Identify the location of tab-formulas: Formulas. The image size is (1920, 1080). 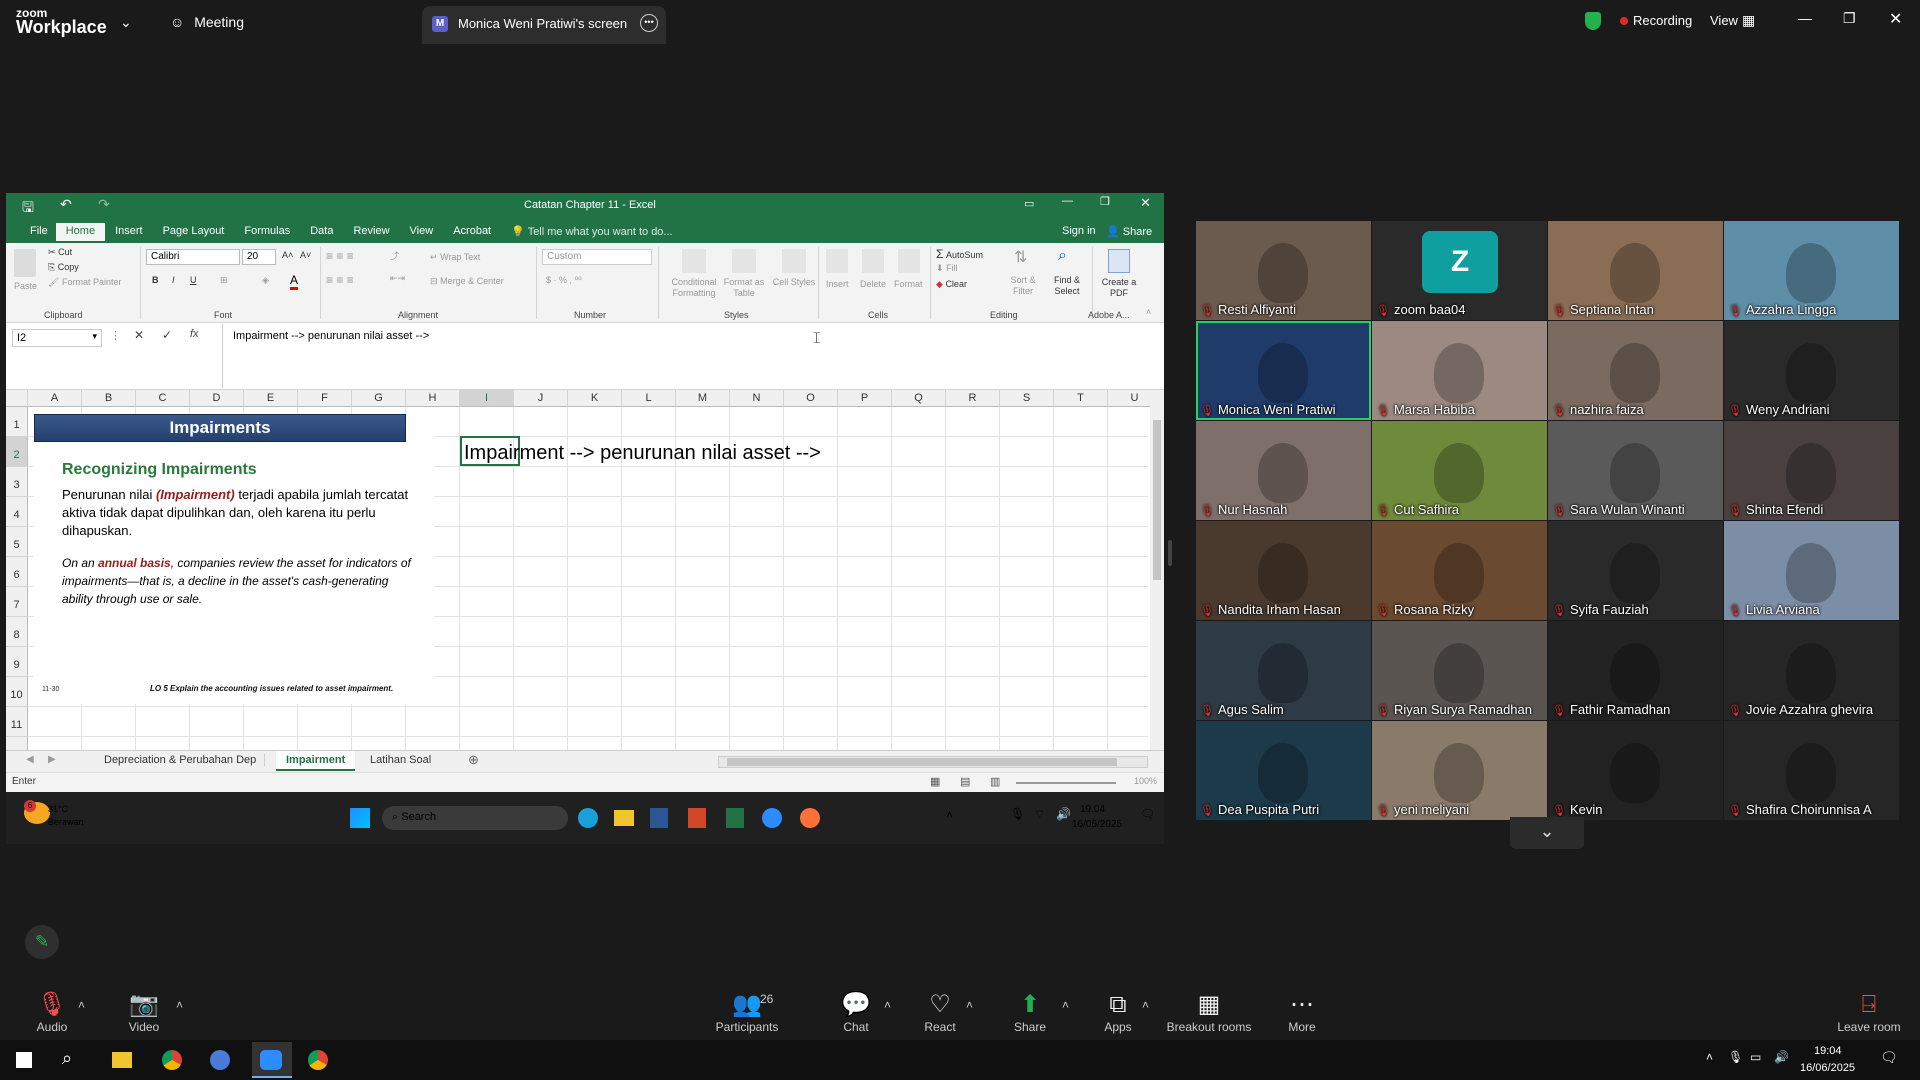
(267, 232).